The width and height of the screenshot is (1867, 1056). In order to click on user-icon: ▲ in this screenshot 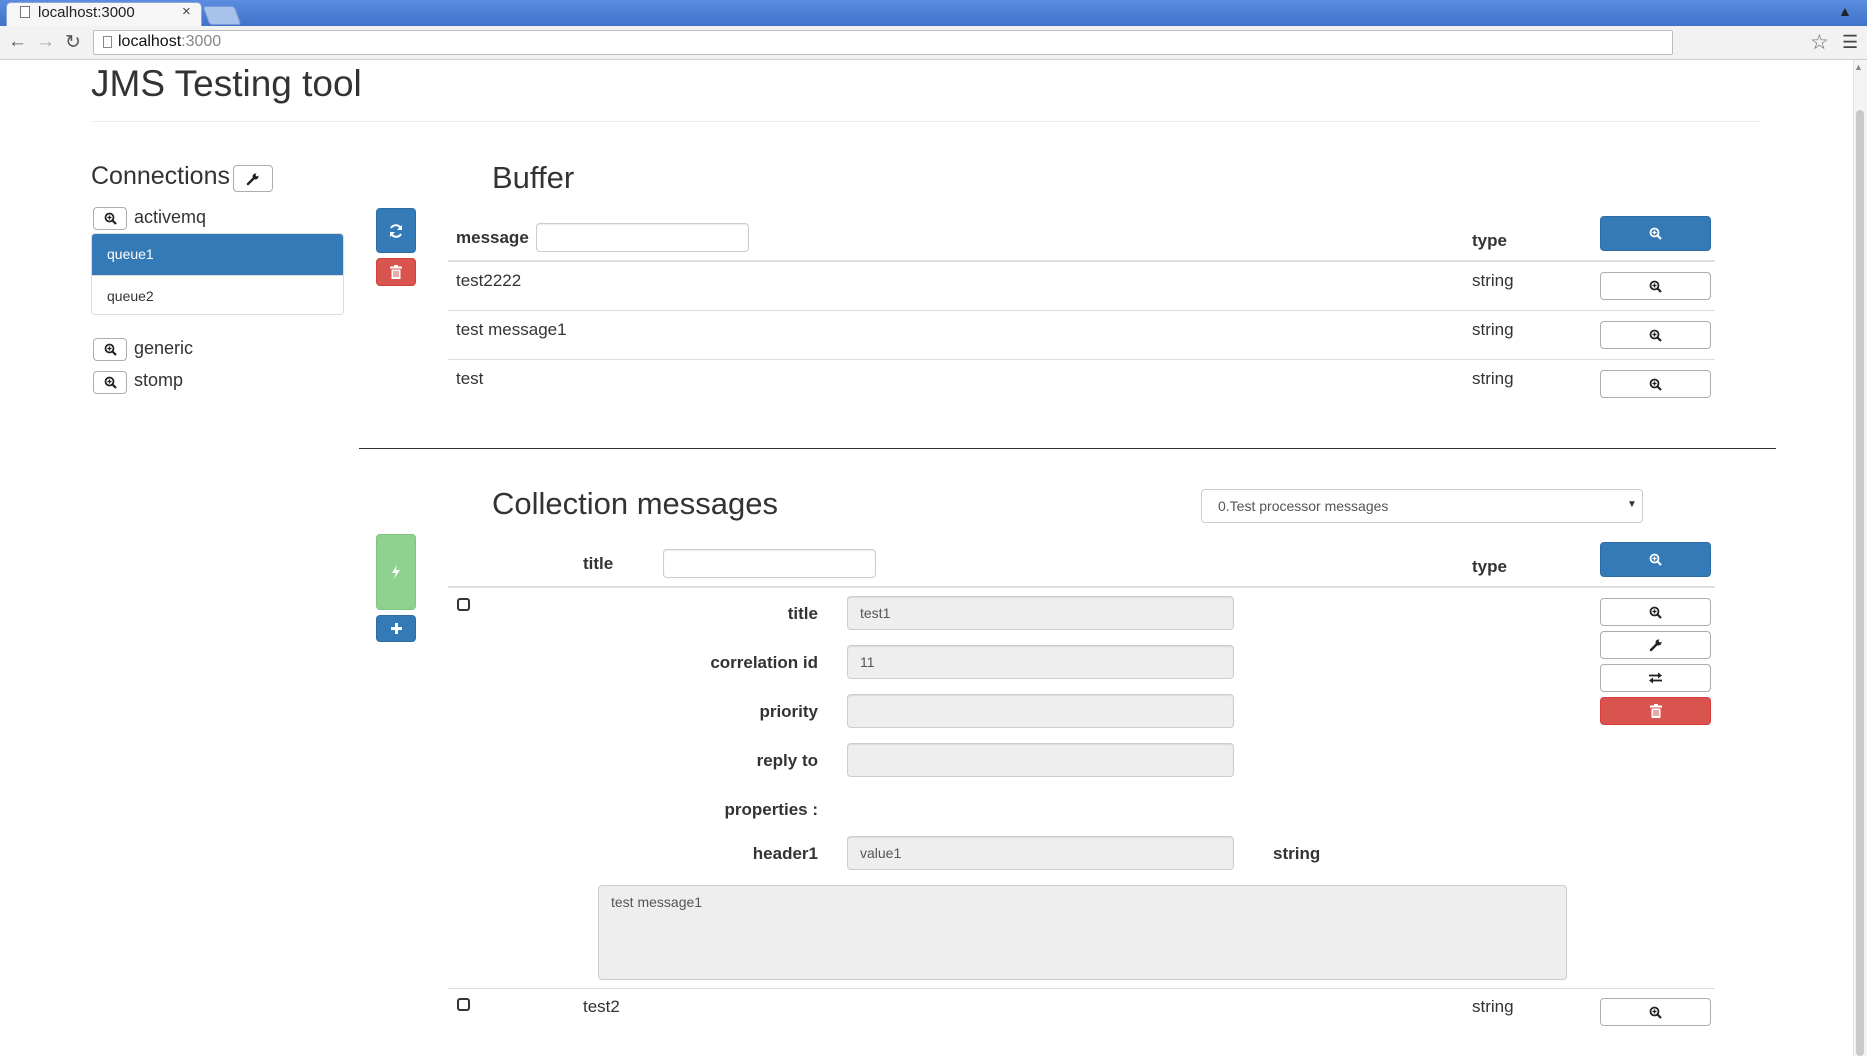, I will do `click(1845, 11)`.